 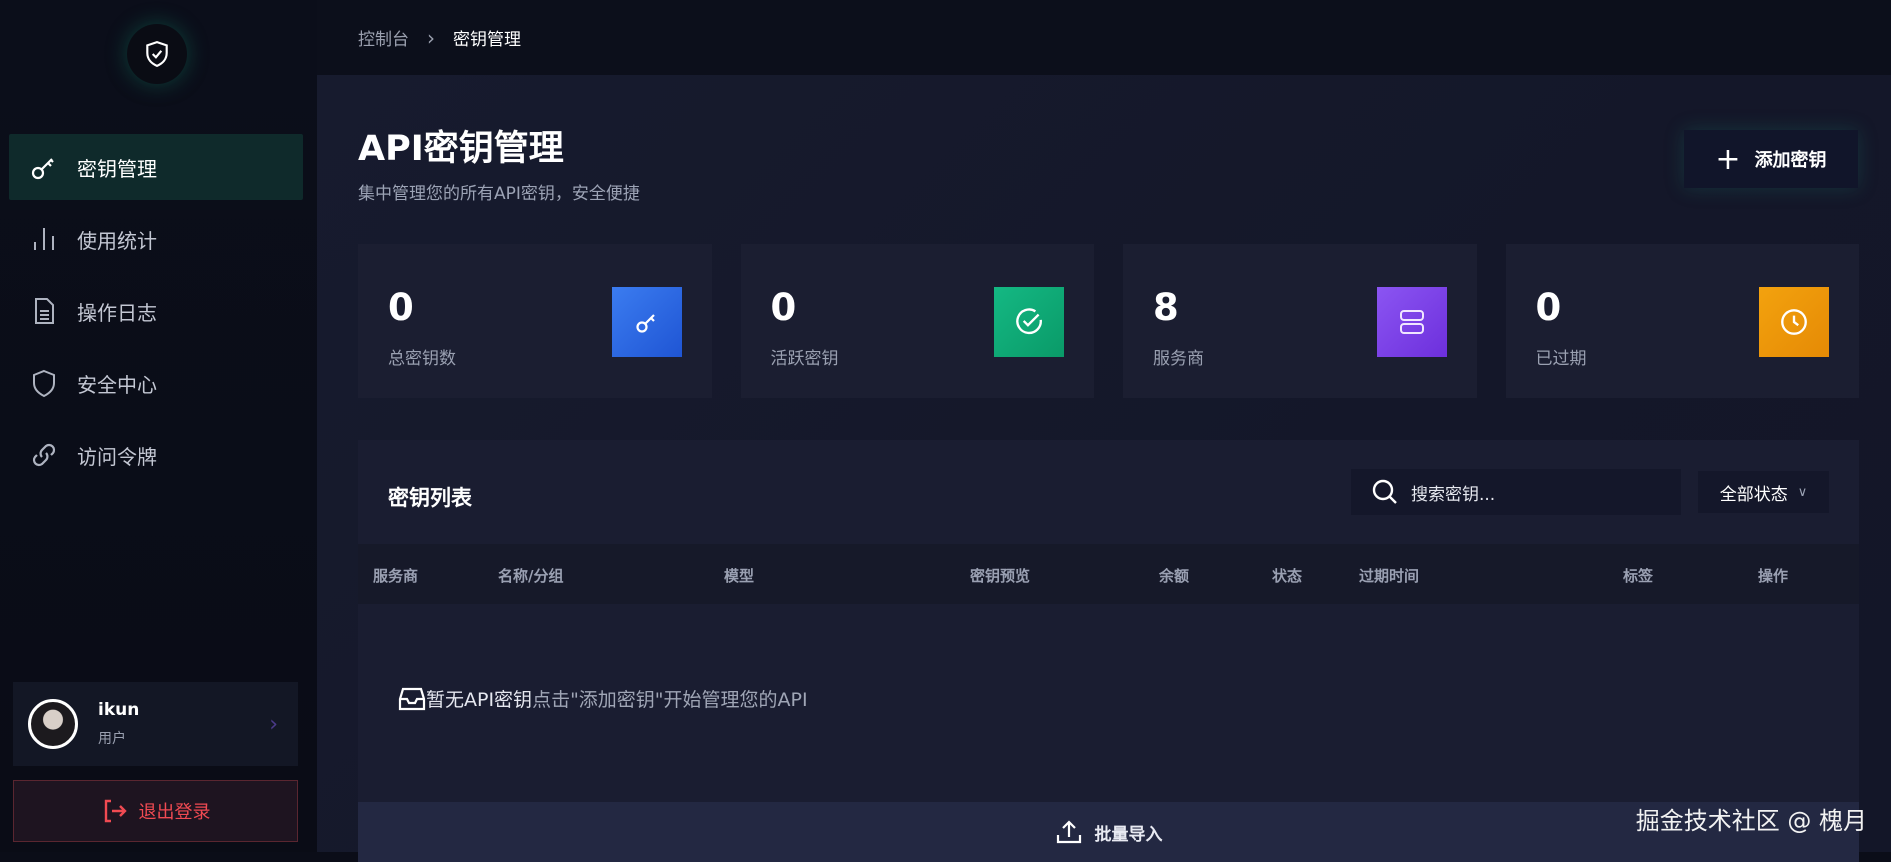 I want to click on stat-card-providers: 8 服务商, so click(x=1300, y=321).